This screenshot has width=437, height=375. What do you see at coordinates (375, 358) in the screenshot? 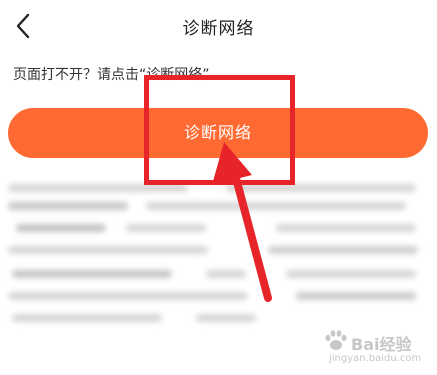
I see `watermark-url: jingyan.baidu.com` at bounding box center [375, 358].